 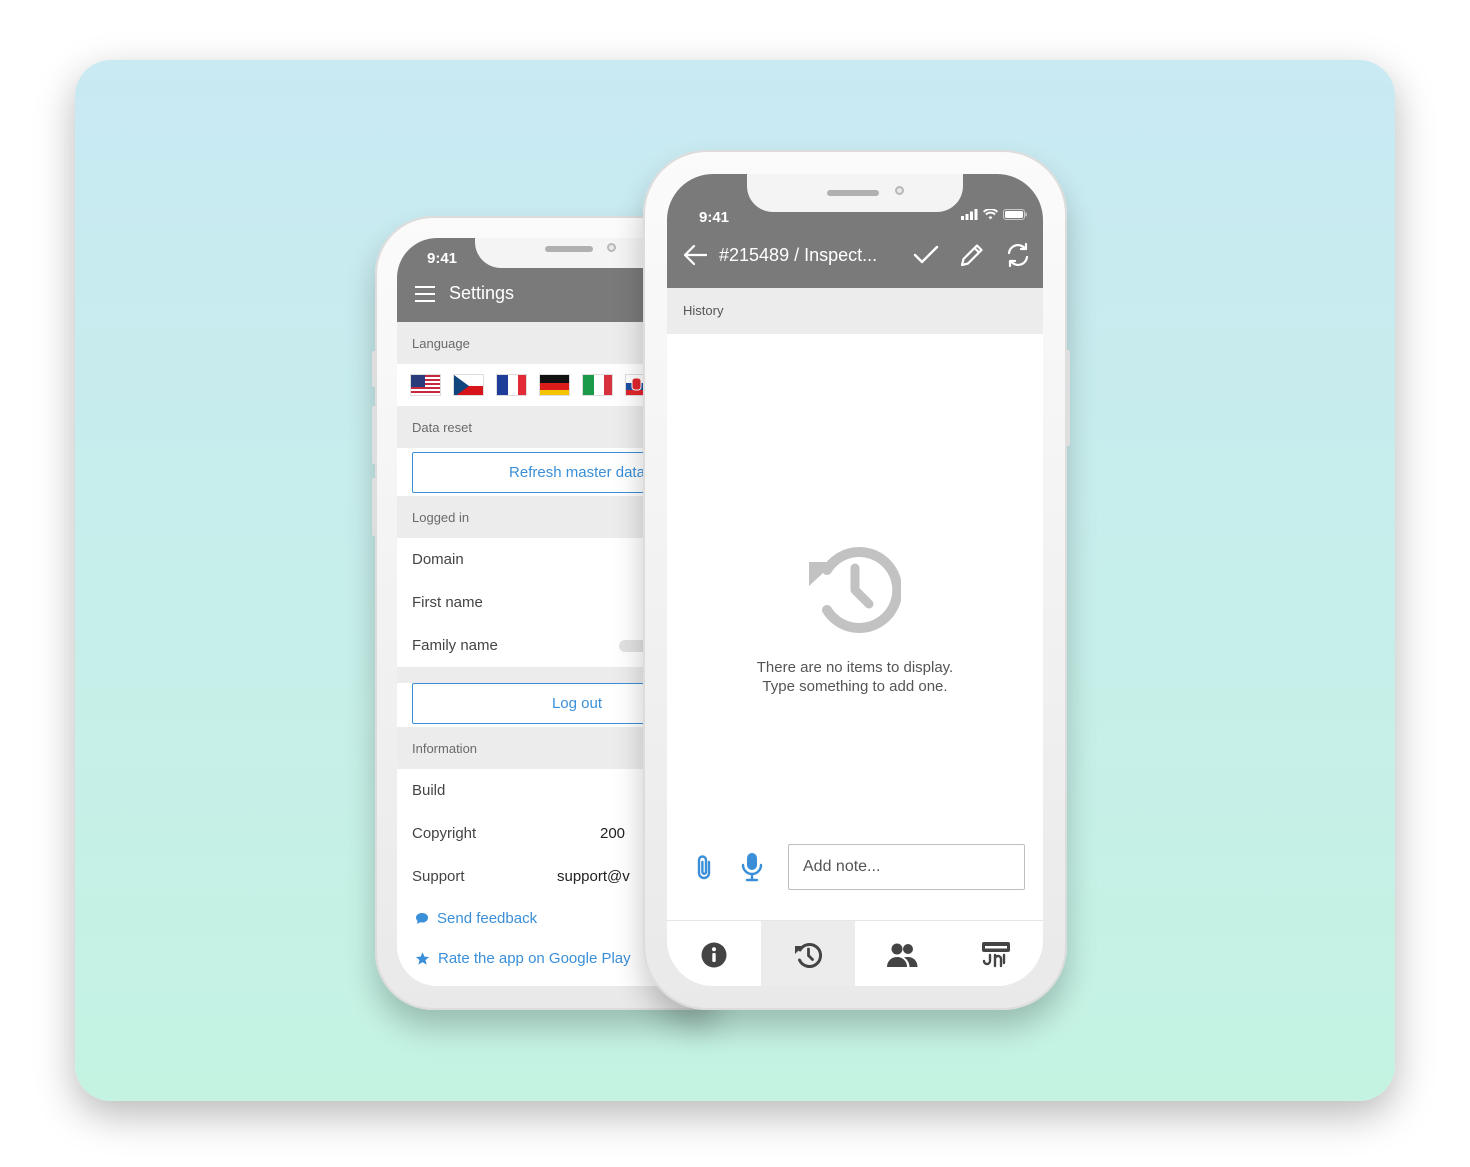 What do you see at coordinates (487, 918) in the screenshot?
I see `link-label: Send feedback` at bounding box center [487, 918].